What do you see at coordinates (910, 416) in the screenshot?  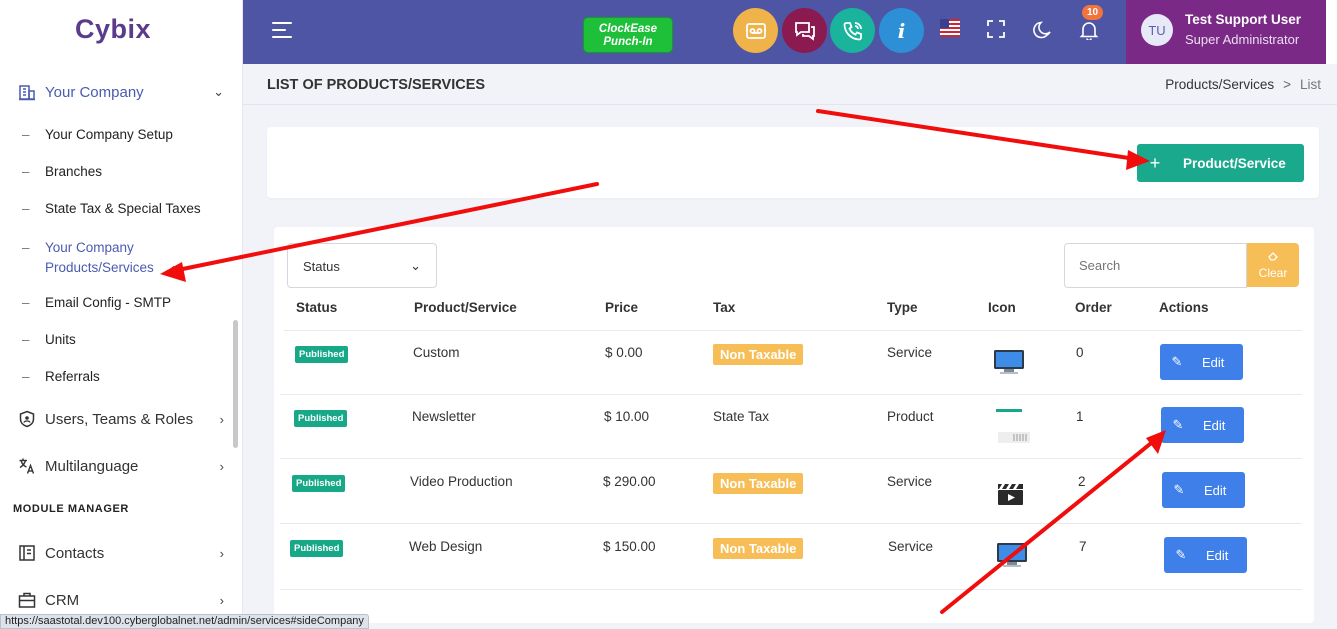 I see `product-type: Product` at bounding box center [910, 416].